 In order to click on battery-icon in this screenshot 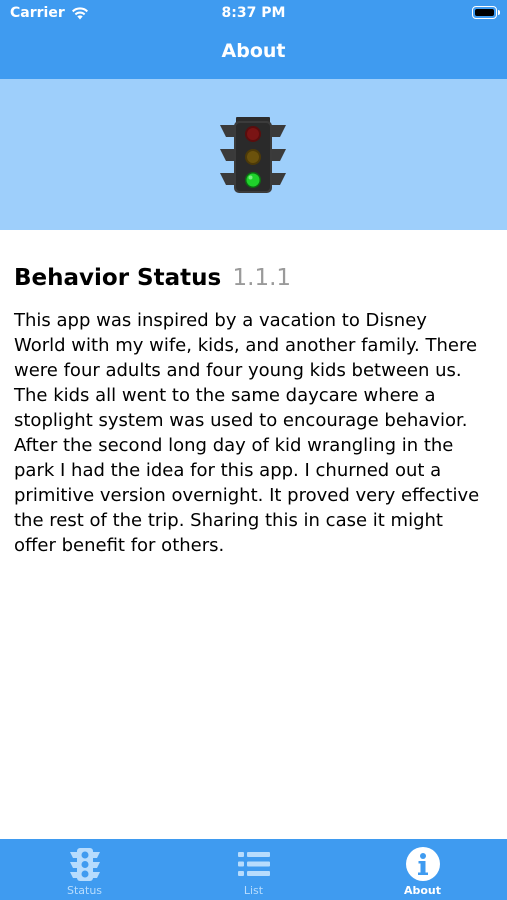, I will do `click(486, 12)`.